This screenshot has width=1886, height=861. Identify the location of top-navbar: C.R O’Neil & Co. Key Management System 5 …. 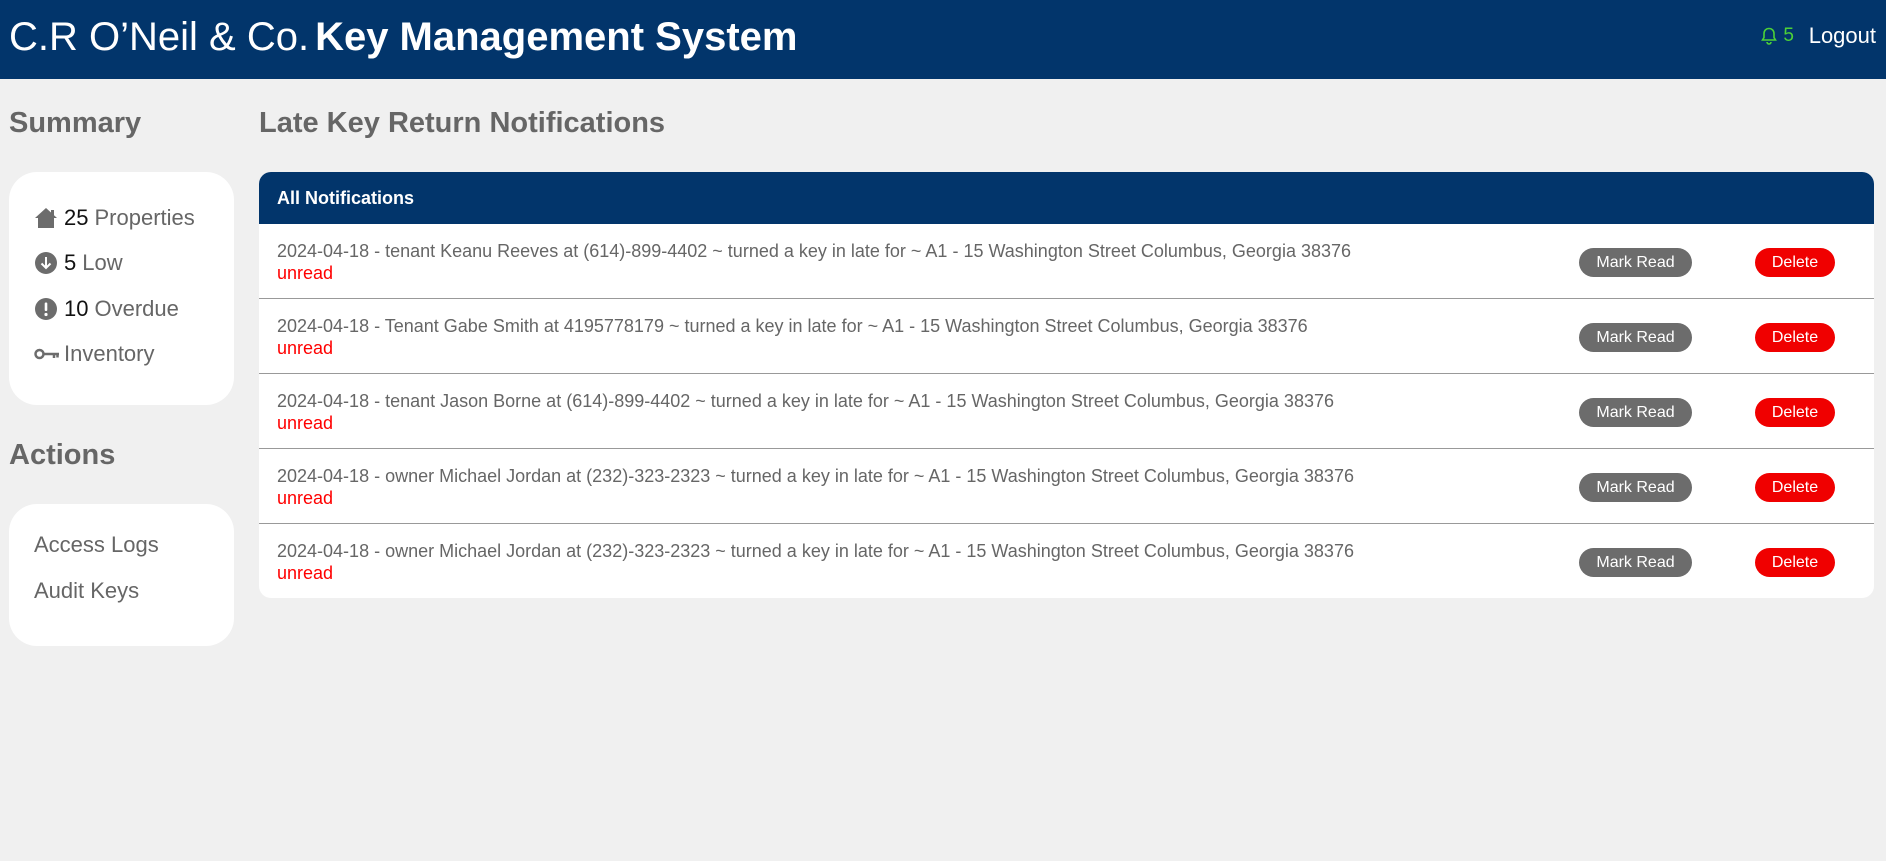
(943, 39).